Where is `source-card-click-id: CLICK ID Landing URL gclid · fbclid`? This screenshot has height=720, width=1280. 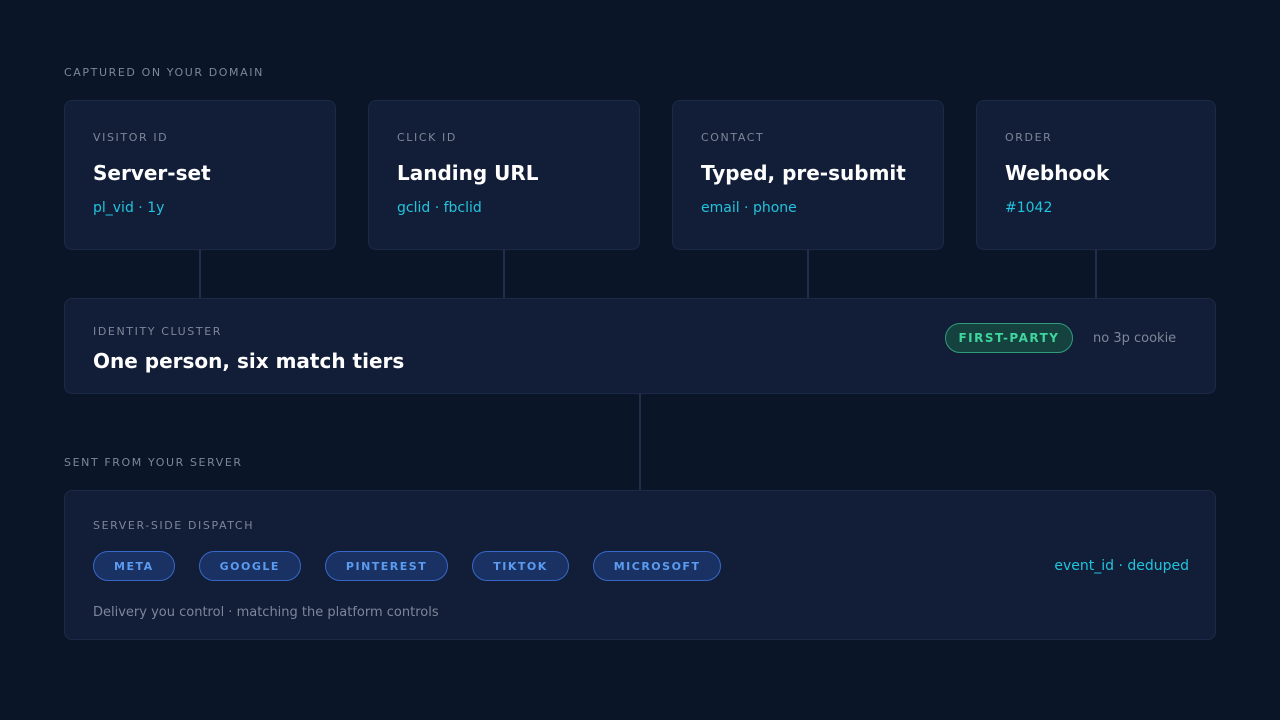 source-card-click-id: CLICK ID Landing URL gclid · fbclid is located at coordinates (504, 175).